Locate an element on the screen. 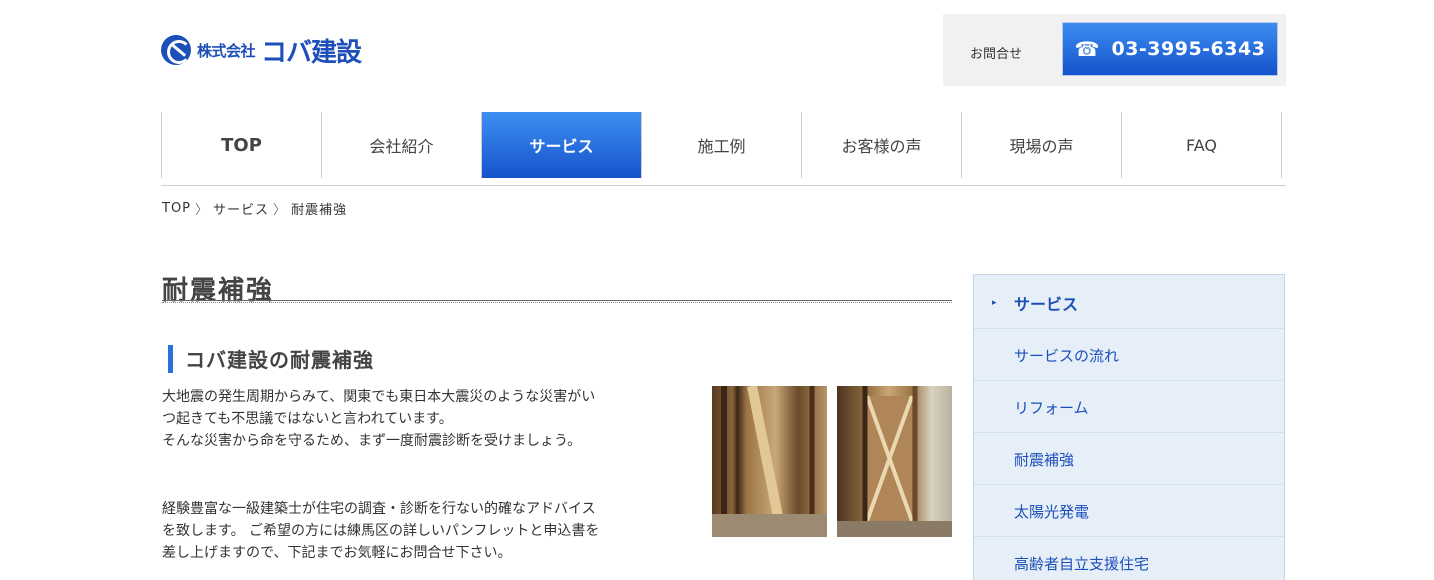 Image resolution: width=1434 pixels, height=580 pixels. main-nav: TOP 会社紹介 サービス 施工例 お客様の声 現場の声 FAQ is located at coordinates (723, 145).